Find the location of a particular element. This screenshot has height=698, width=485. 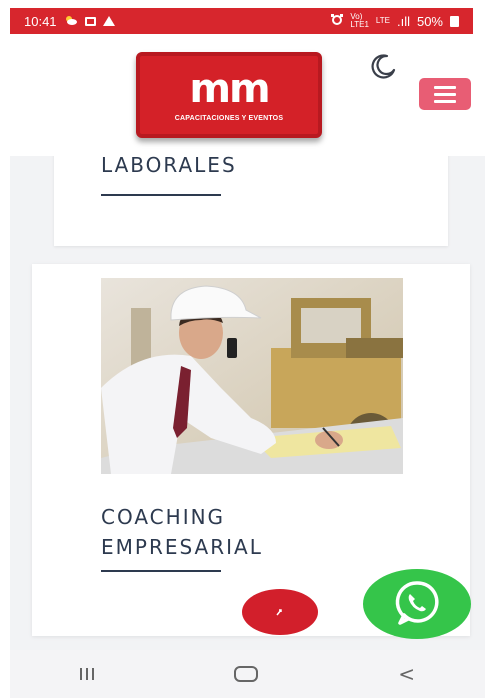

back-icon: < is located at coordinates (406, 674).